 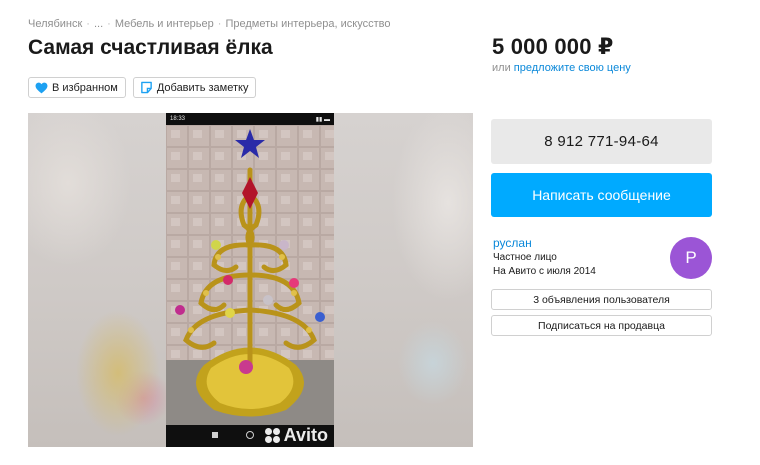 What do you see at coordinates (41, 87) in the screenshot?
I see `heart-icon` at bounding box center [41, 87].